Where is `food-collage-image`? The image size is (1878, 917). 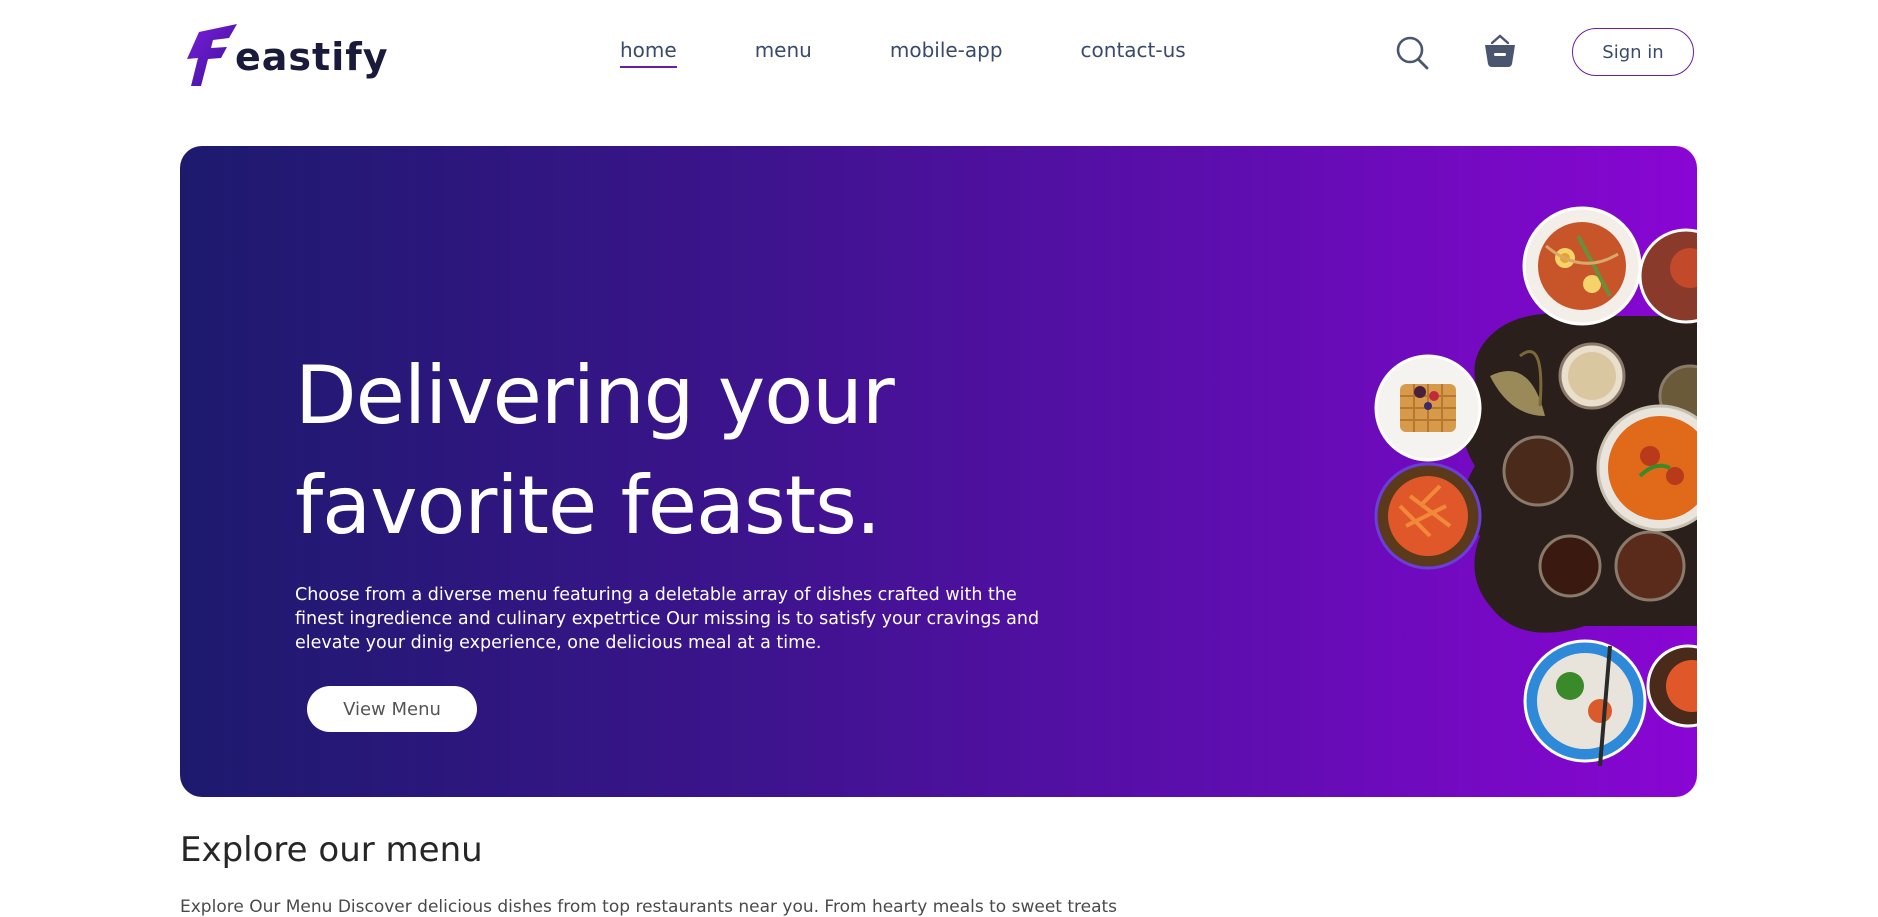
food-collage-image is located at coordinates (1535, 486).